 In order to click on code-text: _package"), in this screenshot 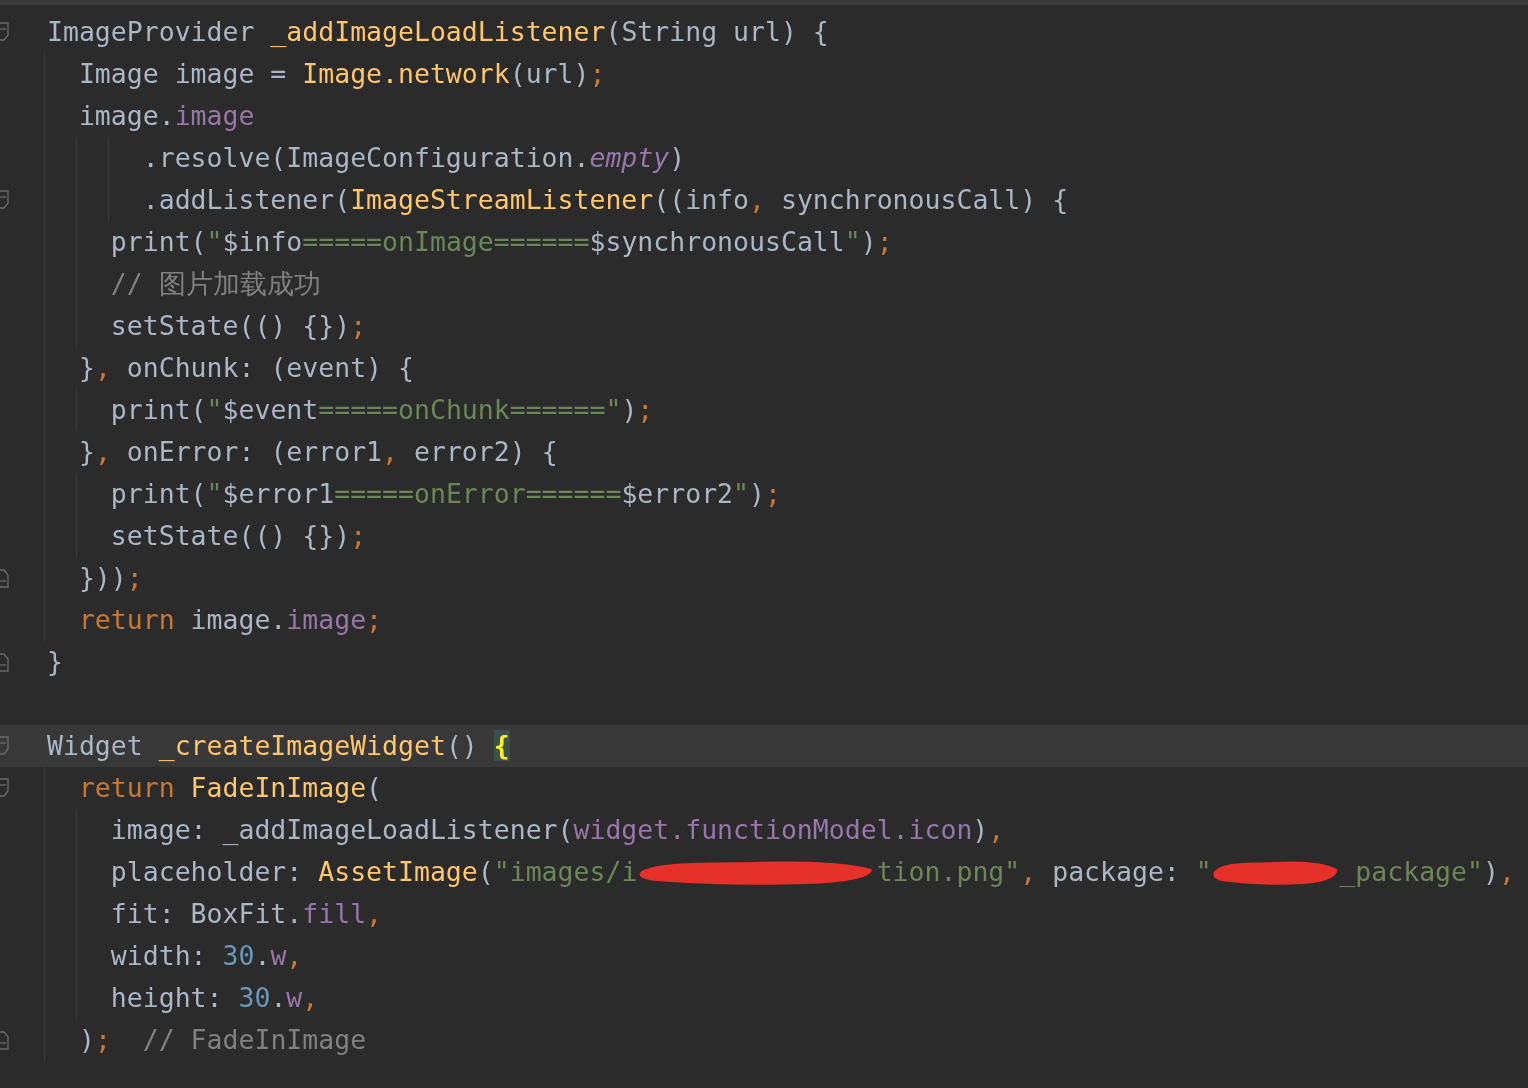, I will do `click(1427, 872)`.